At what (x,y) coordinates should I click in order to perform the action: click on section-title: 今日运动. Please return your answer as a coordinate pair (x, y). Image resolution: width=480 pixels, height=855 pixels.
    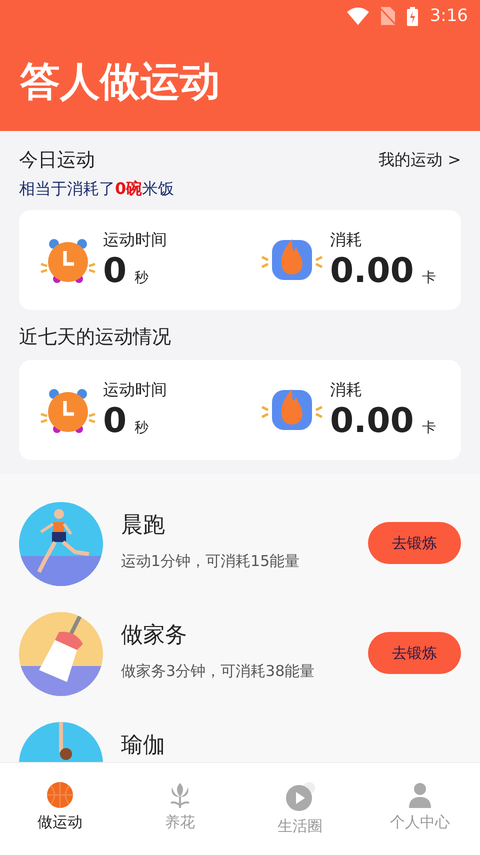
    Looking at the image, I should click on (57, 160).